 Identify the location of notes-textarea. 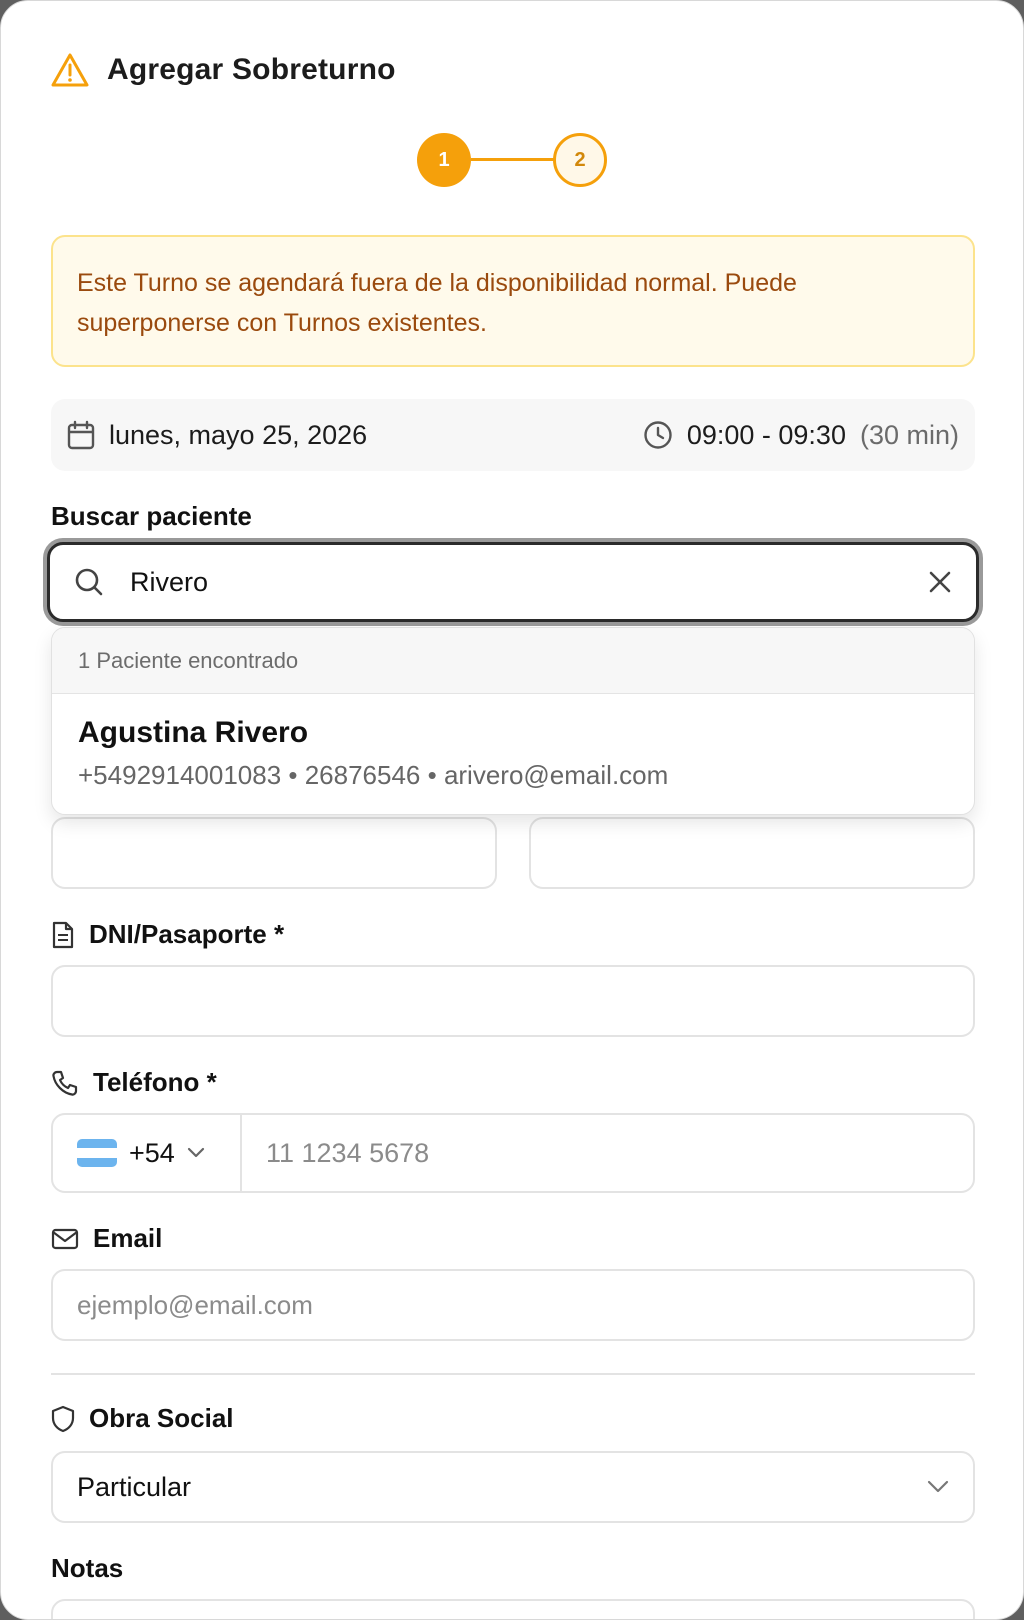
(513, 1609).